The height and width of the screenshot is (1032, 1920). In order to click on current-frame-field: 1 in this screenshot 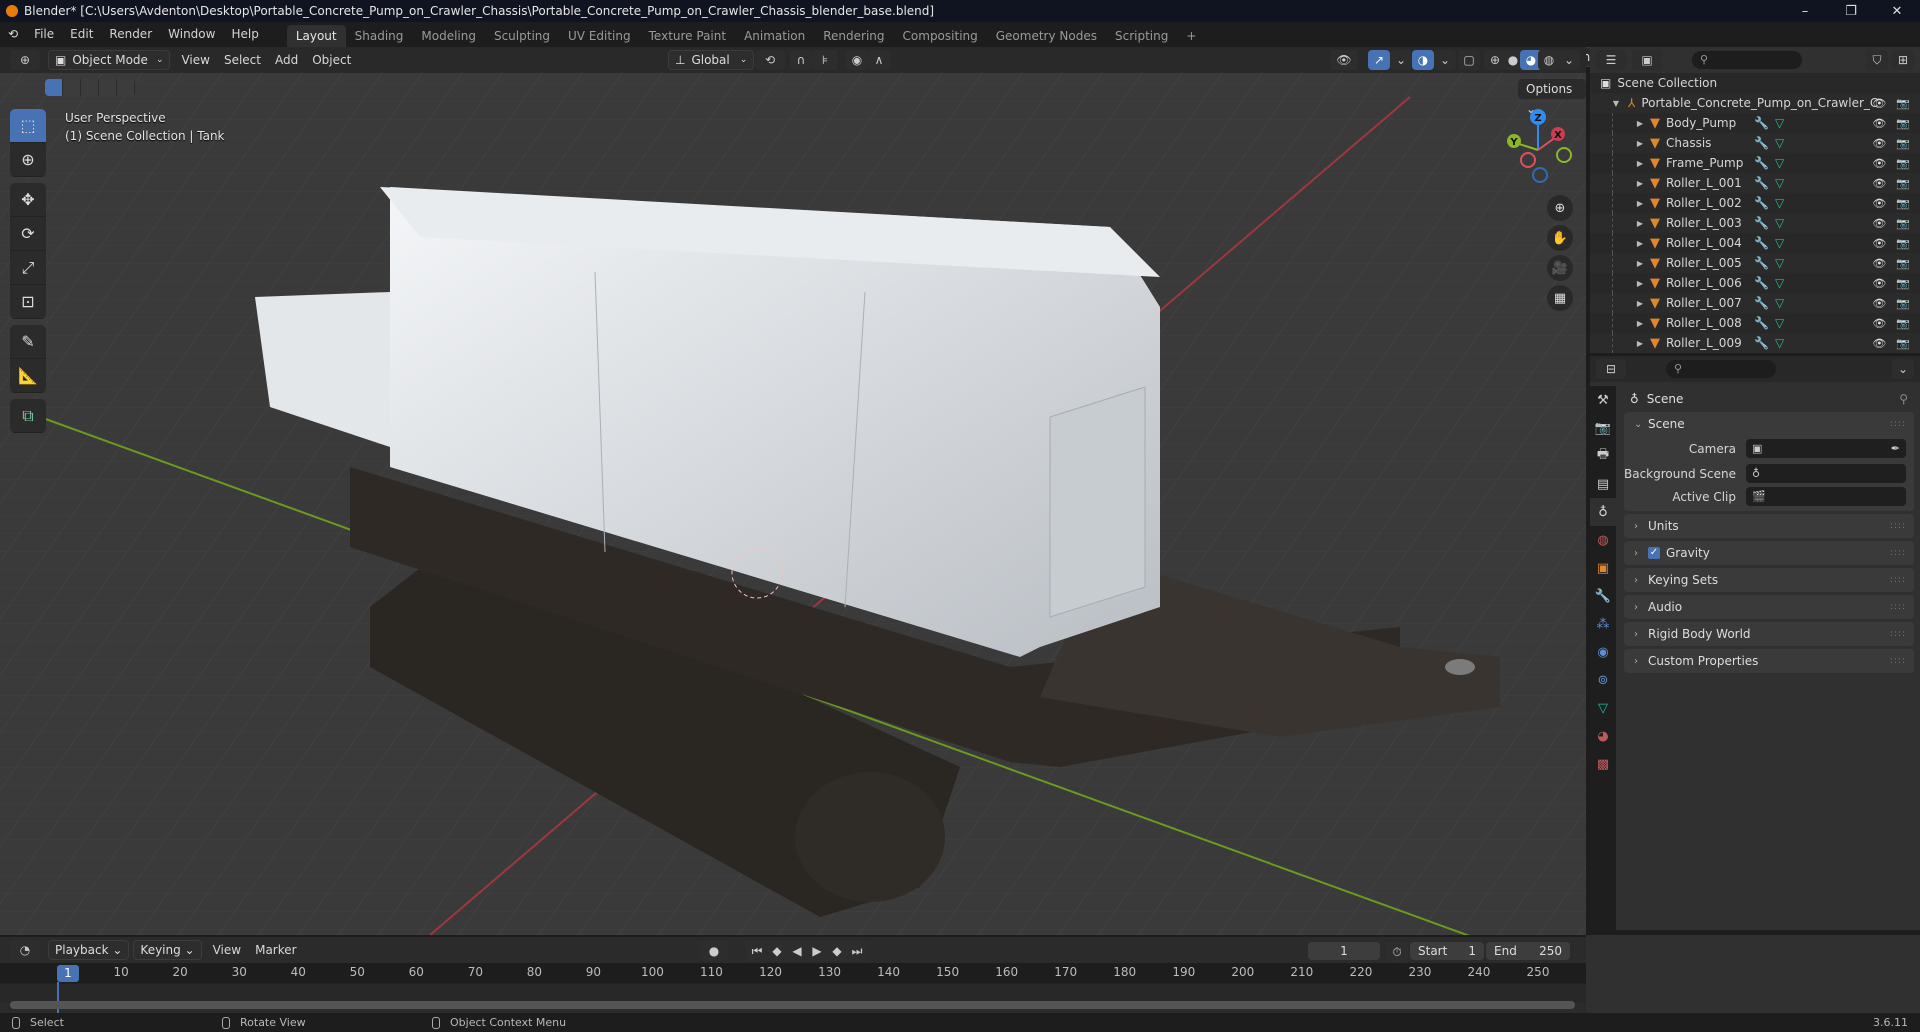, I will do `click(1344, 951)`.